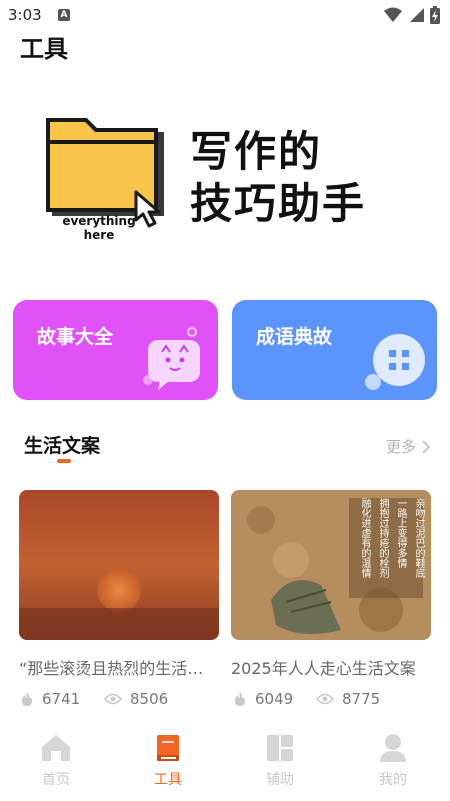 The height and width of the screenshot is (801, 450). Describe the element at coordinates (44, 49) in the screenshot. I see `page-title: 工具` at that location.